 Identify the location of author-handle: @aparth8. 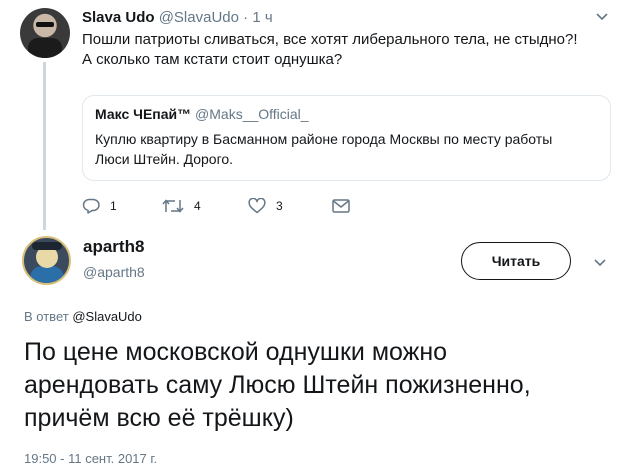
(114, 272).